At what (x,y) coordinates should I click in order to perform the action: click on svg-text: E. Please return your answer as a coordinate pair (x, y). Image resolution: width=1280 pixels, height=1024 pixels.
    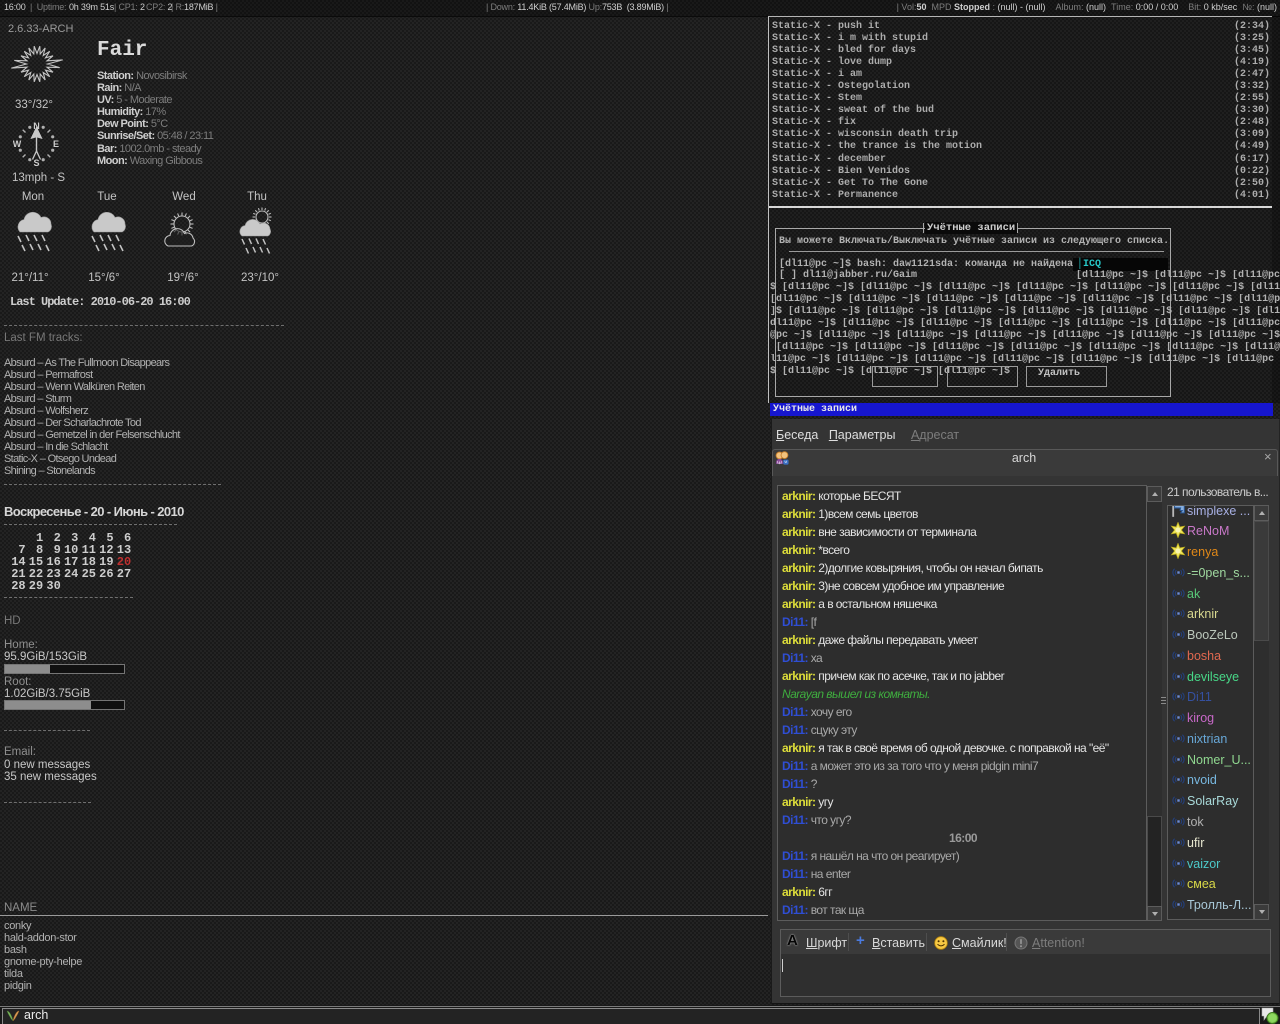
    Looking at the image, I should click on (56, 144).